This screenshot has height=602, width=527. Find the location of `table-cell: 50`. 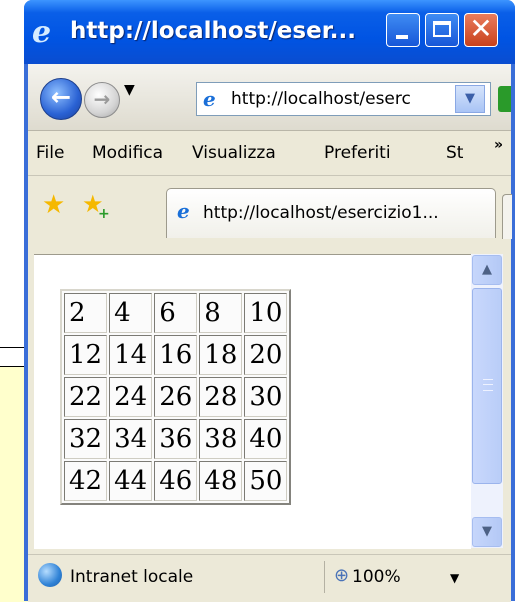

table-cell: 50 is located at coordinates (266, 481).